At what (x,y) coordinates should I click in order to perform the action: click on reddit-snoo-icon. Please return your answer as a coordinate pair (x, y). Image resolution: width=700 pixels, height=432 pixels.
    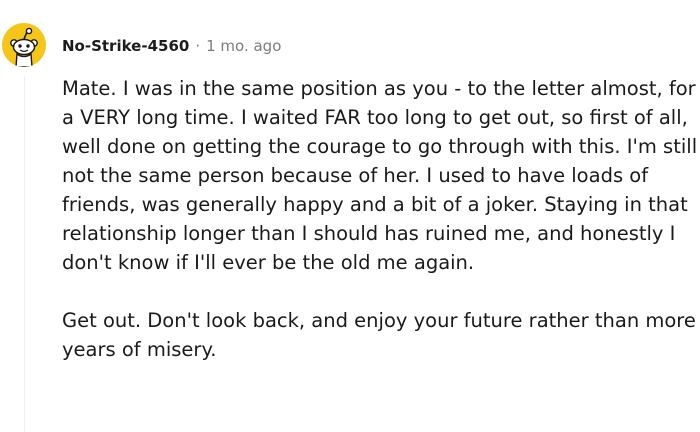
    Looking at the image, I should click on (24, 47).